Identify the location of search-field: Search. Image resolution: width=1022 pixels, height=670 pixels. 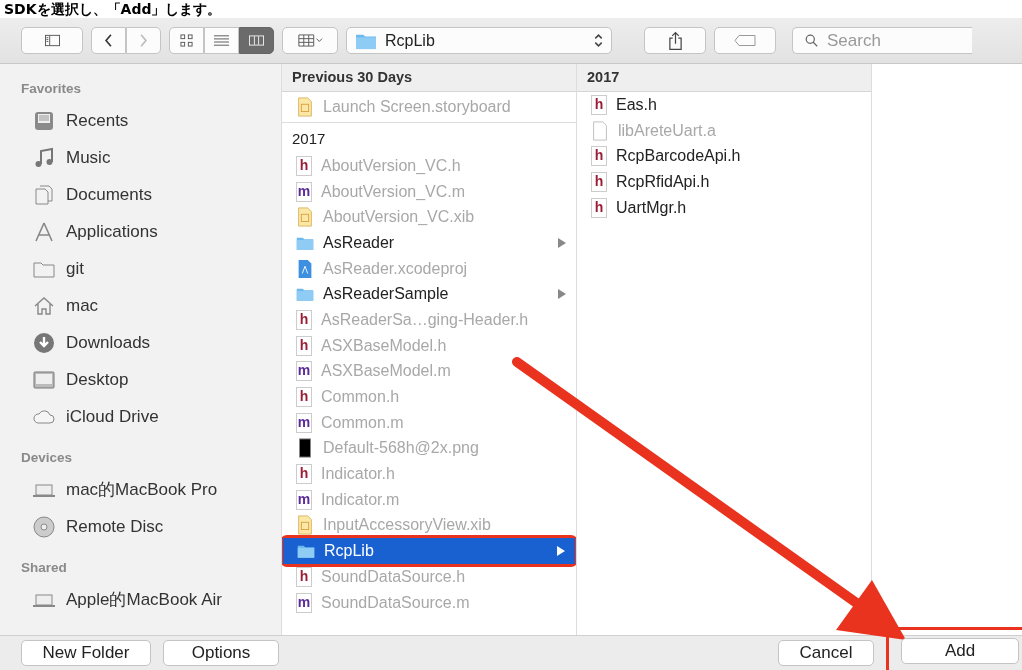
(882, 40).